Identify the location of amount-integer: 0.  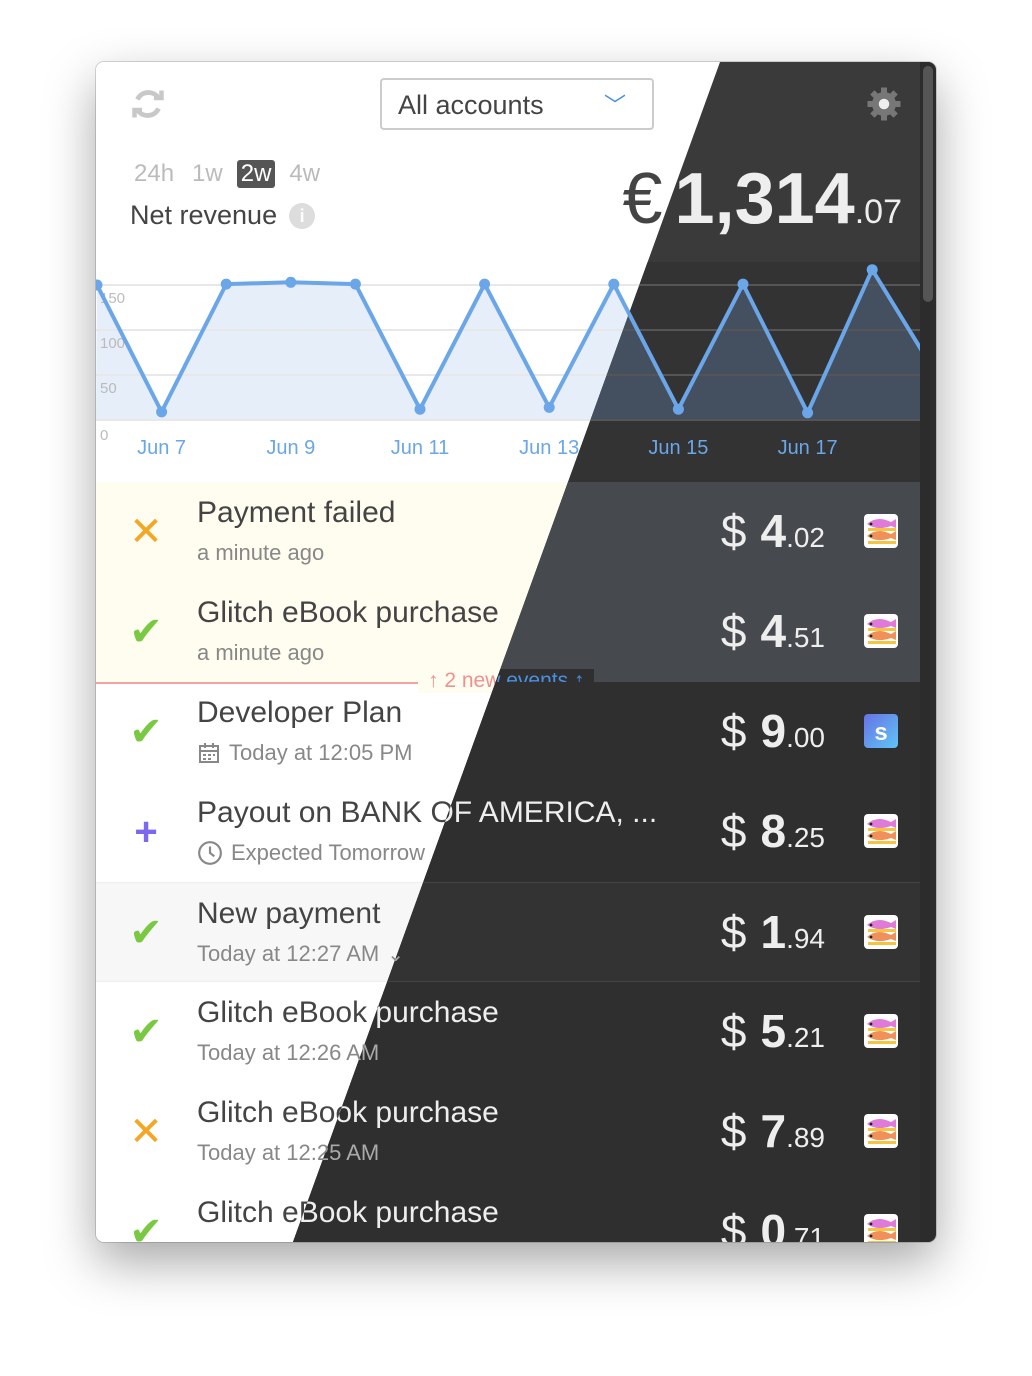
(773, 1223).